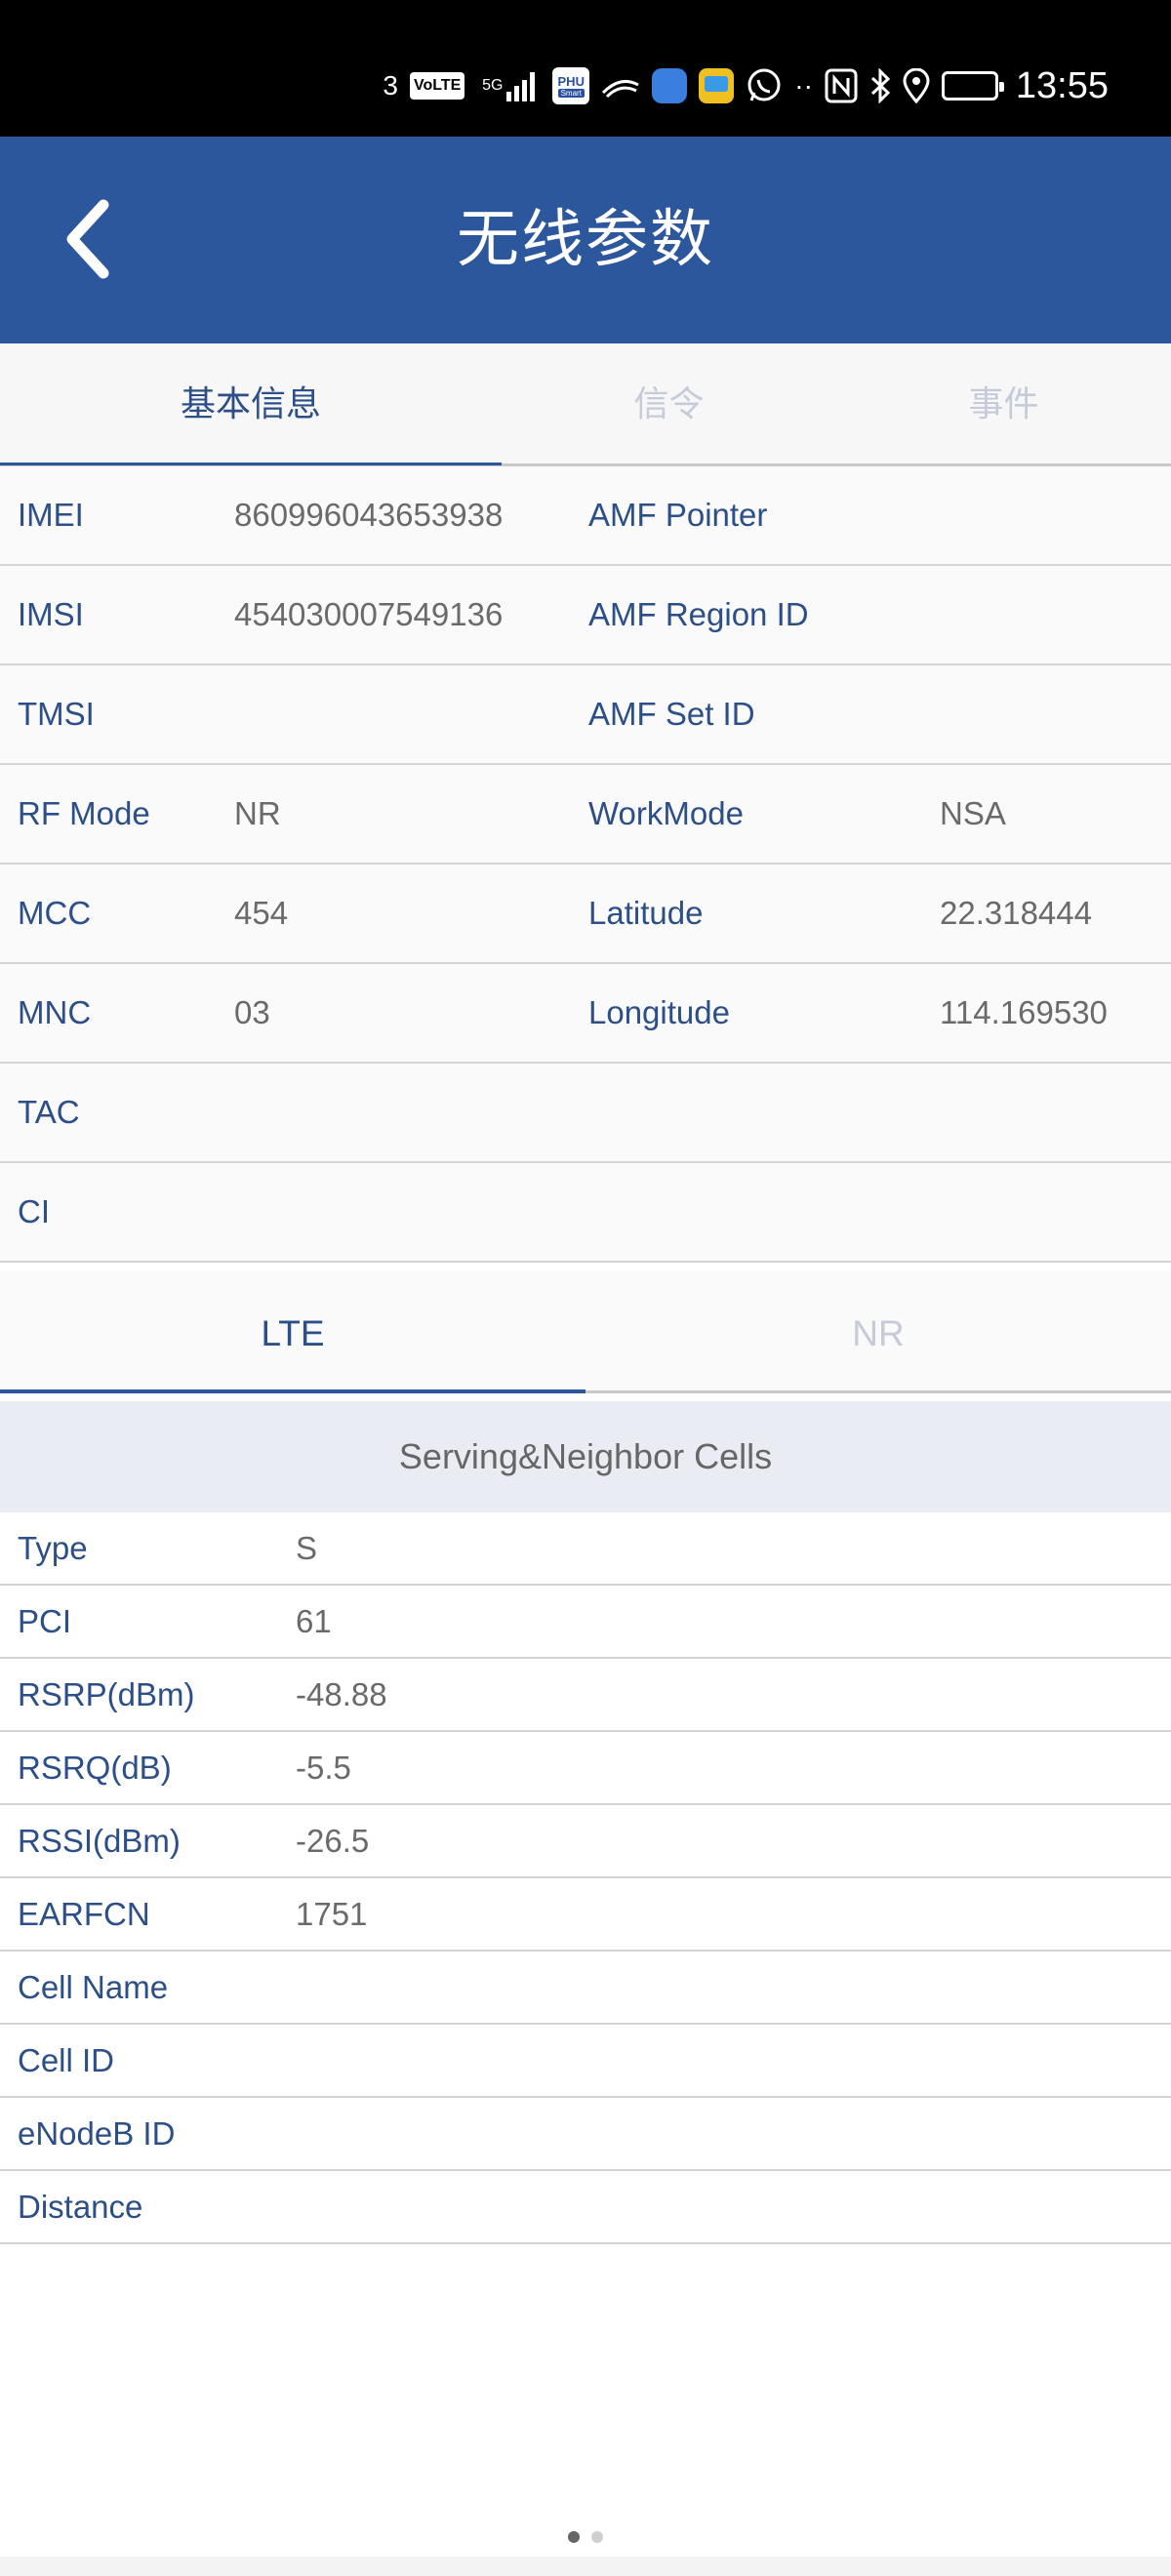 Image resolution: width=1171 pixels, height=2576 pixels. What do you see at coordinates (803, 85) in the screenshot?
I see `more-dots-icon: ··` at bounding box center [803, 85].